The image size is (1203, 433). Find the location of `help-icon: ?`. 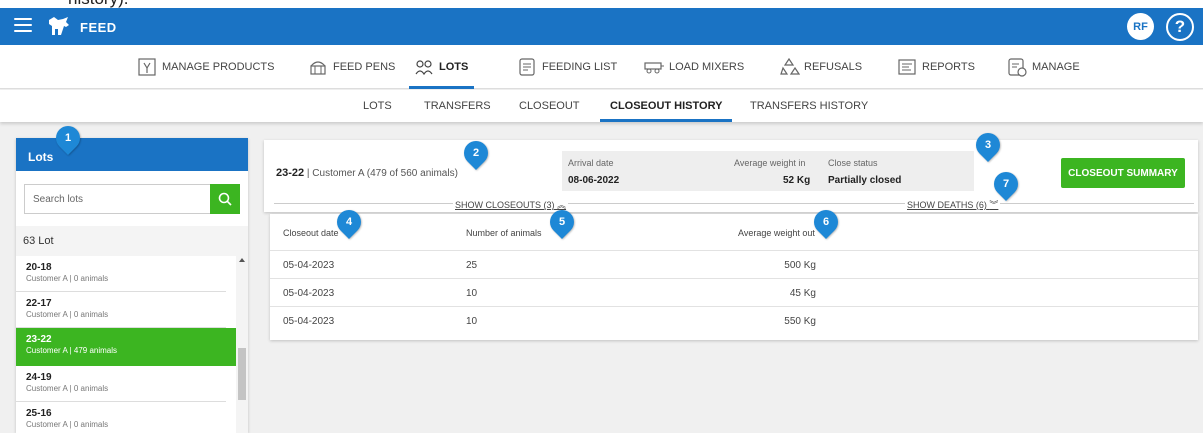

help-icon: ? is located at coordinates (1180, 27).